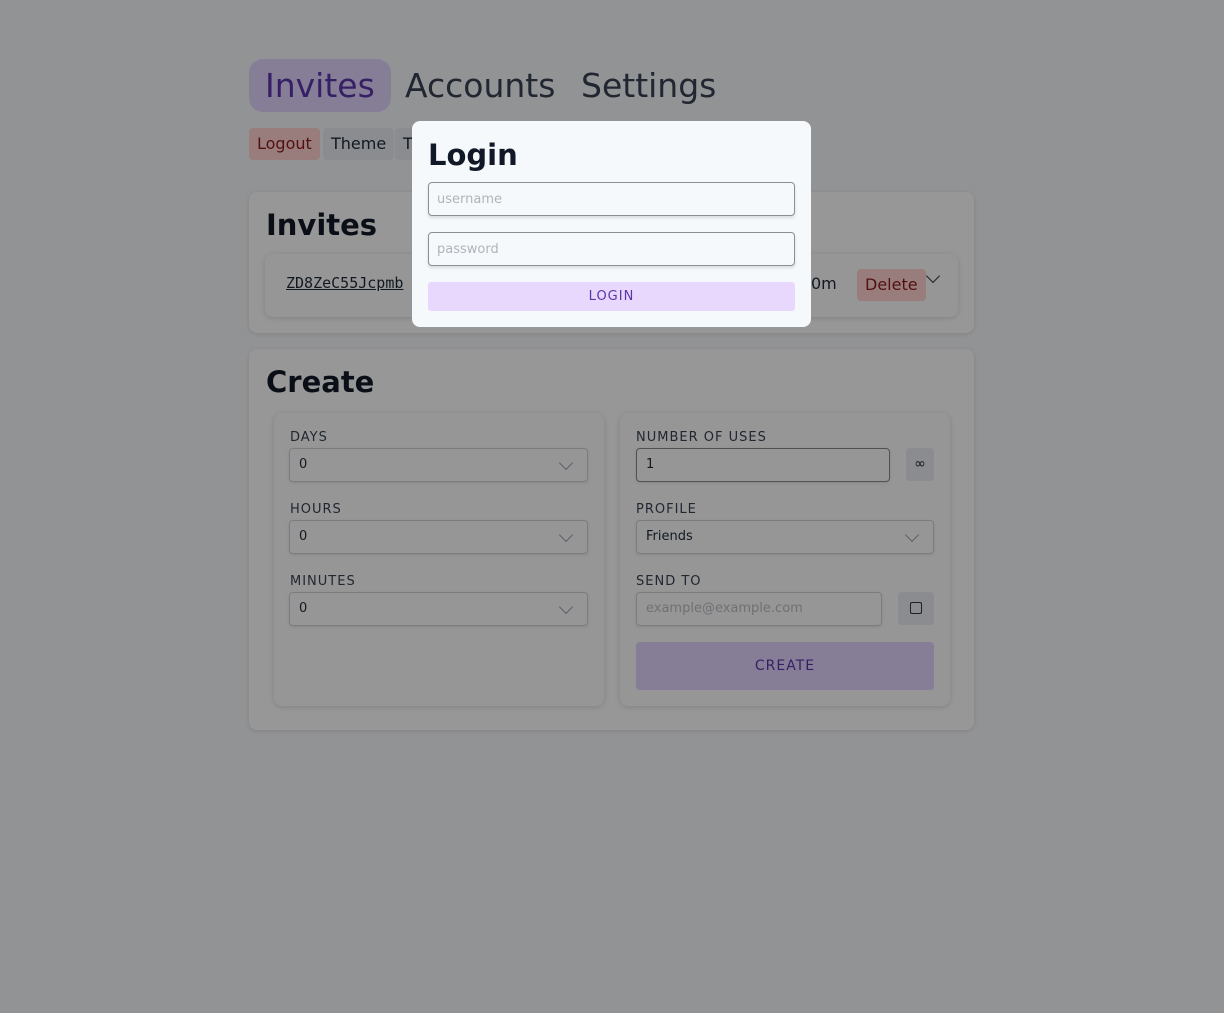 This screenshot has width=1224, height=1013. Describe the element at coordinates (611, 199) in the screenshot. I see `username-input` at that location.